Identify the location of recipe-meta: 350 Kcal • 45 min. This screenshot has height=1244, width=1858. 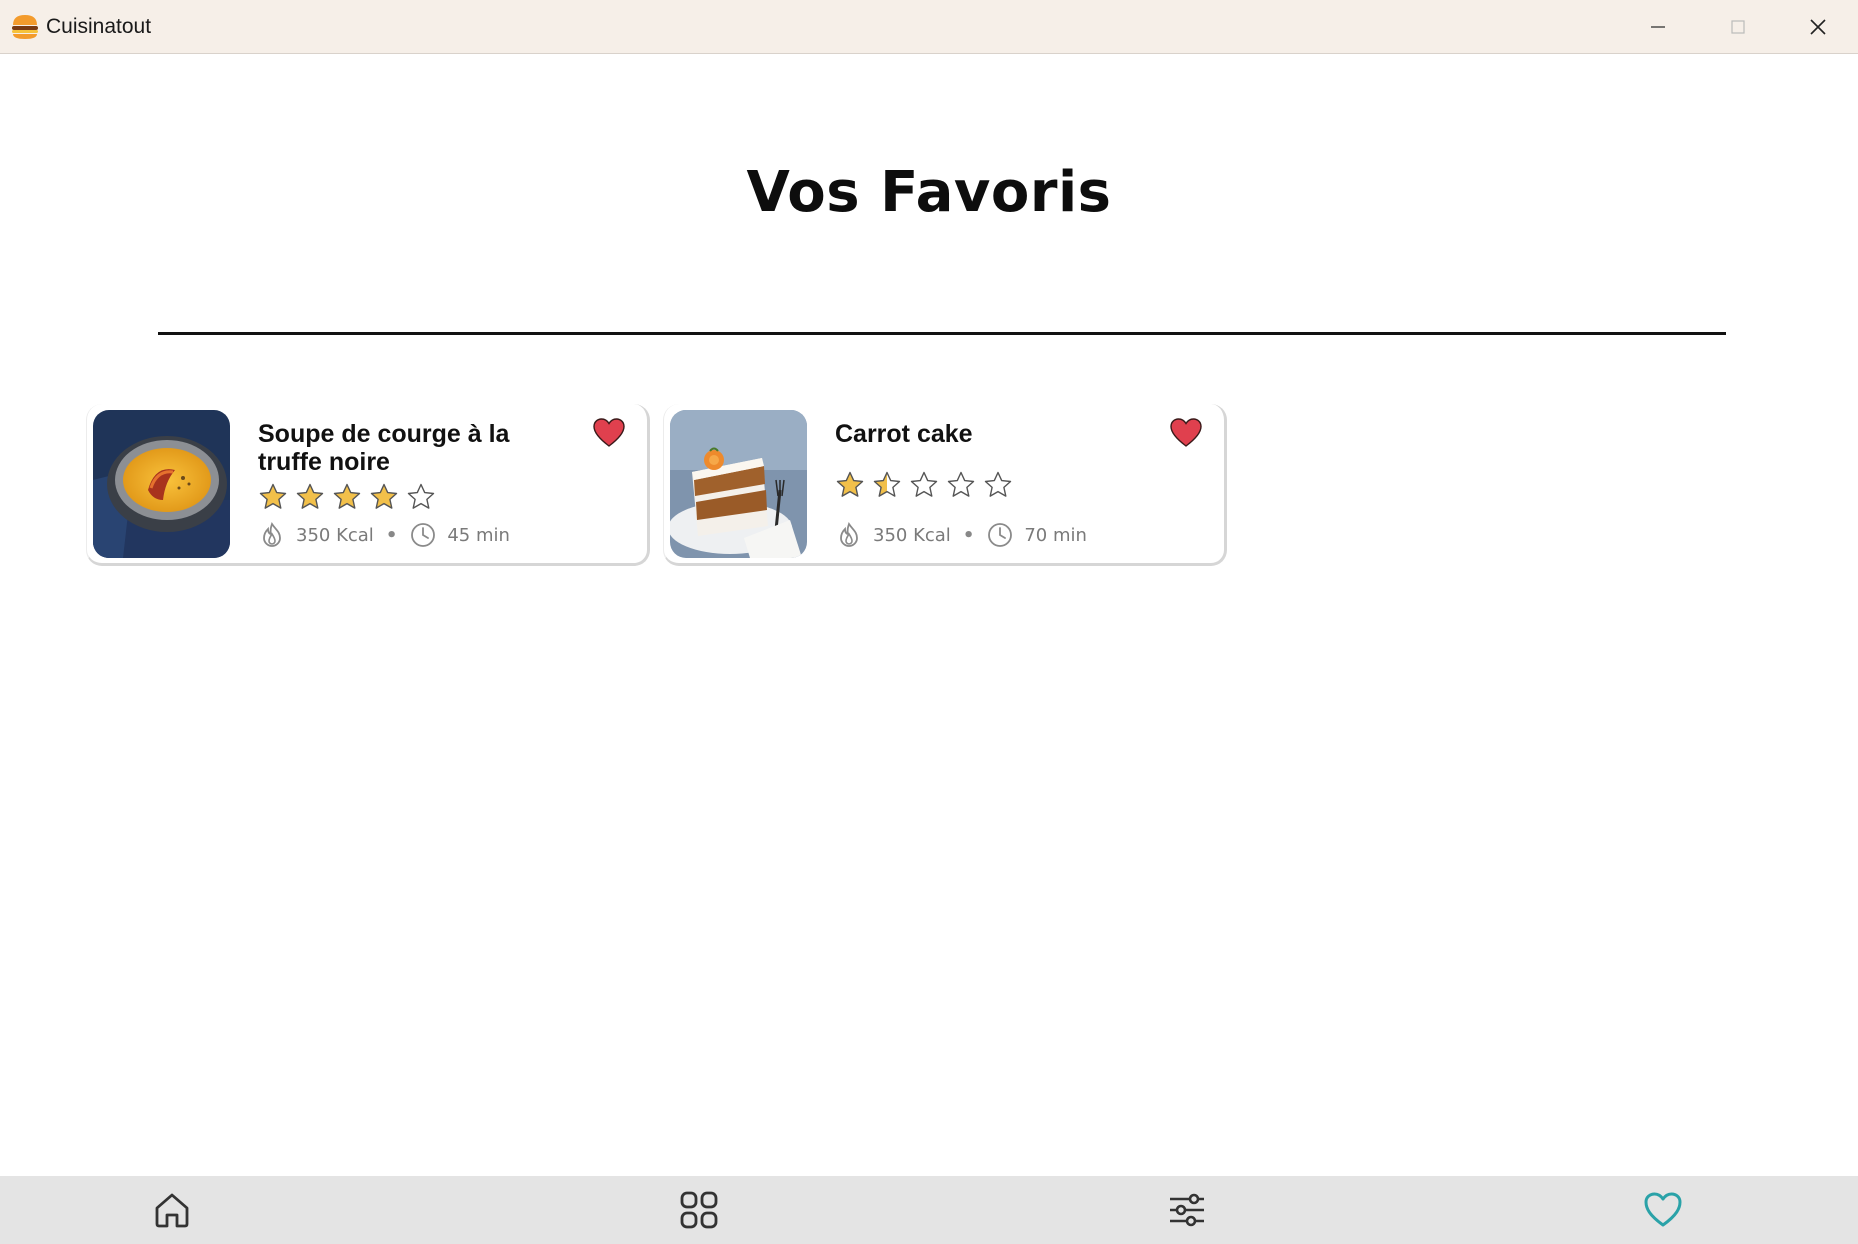
(384, 535).